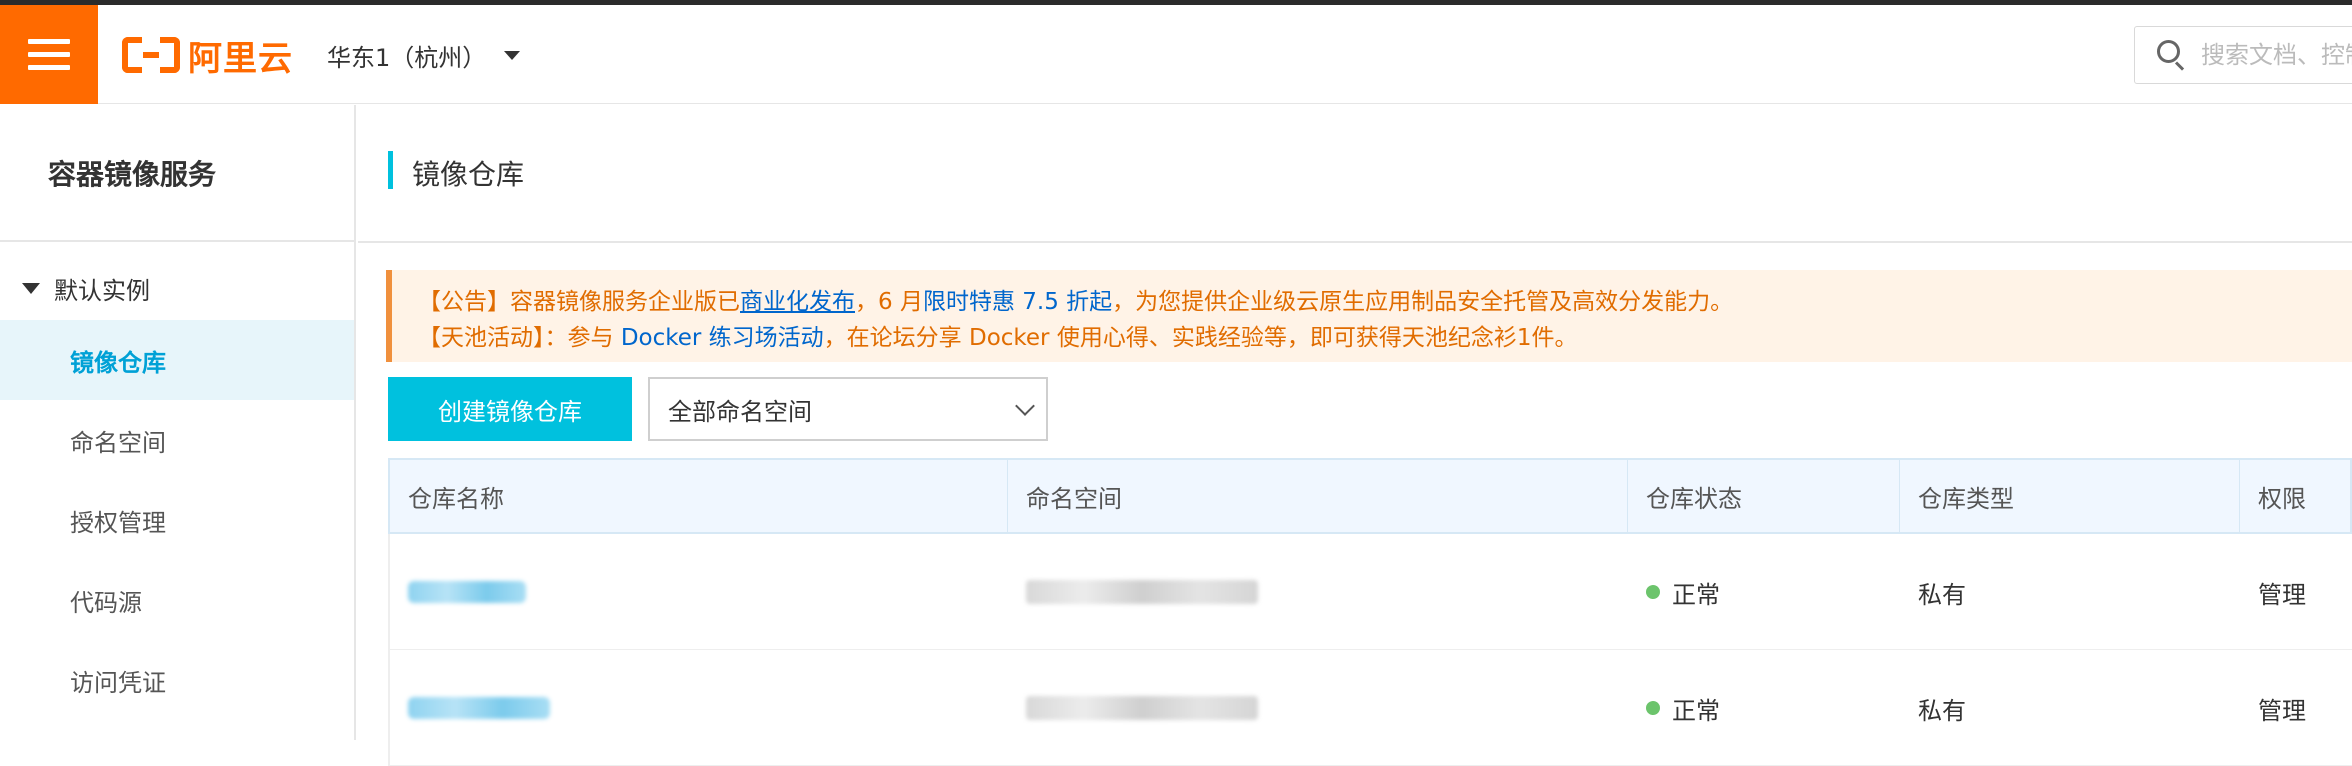 The width and height of the screenshot is (2352, 766). I want to click on region-label: 华东1（杭州）, so click(407, 57).